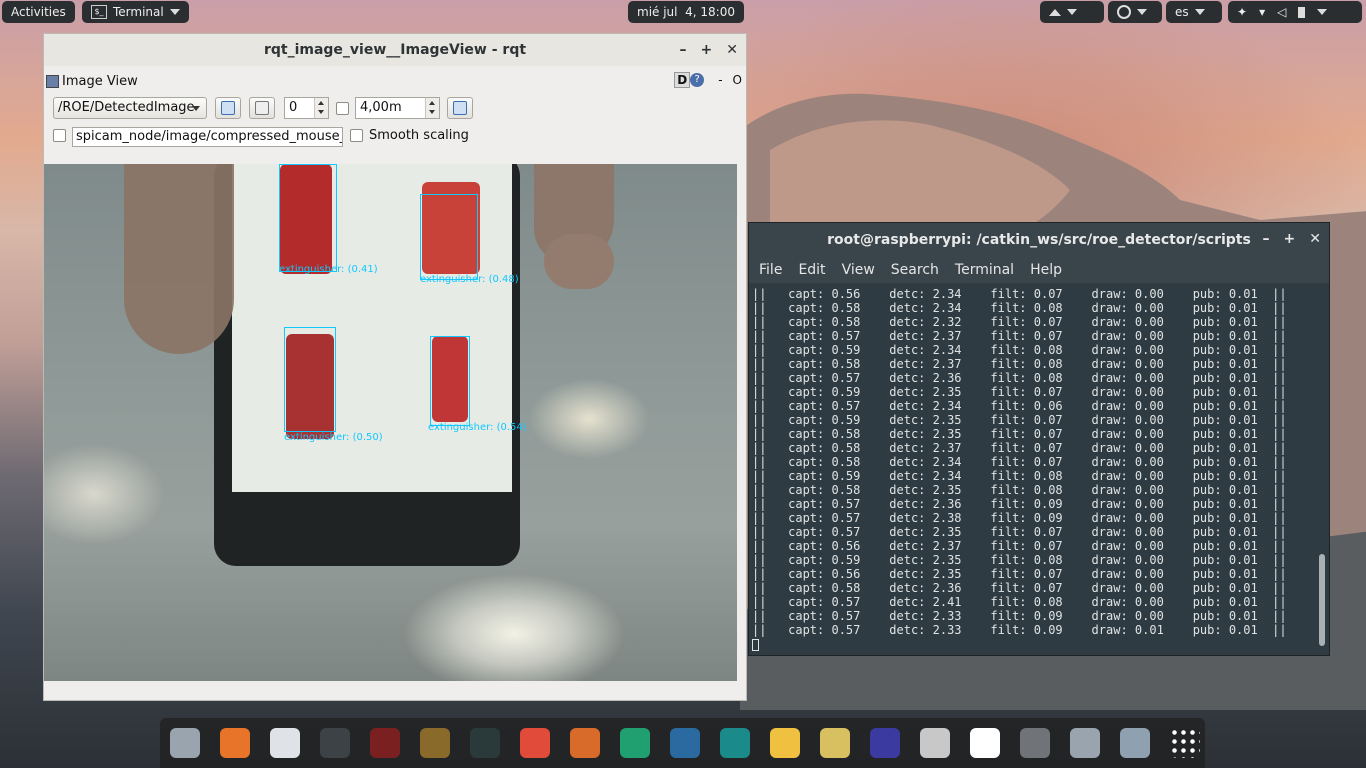 Image resolution: width=1366 pixels, height=768 pixels. I want to click on dynamic-range-checkbox, so click(342, 108).